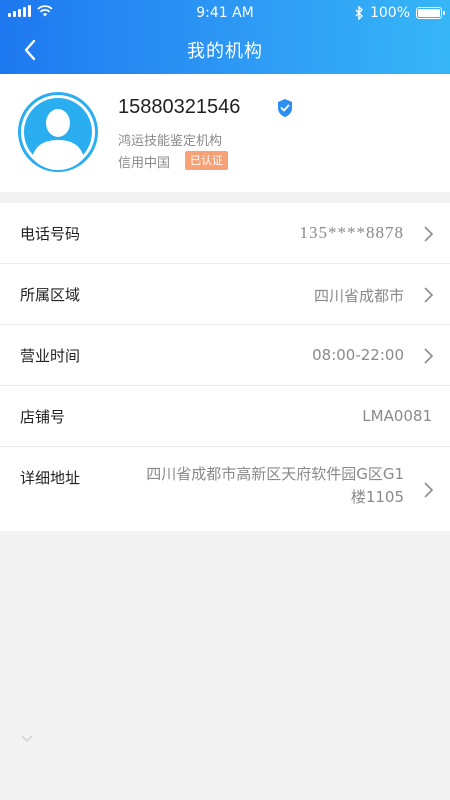 This screenshot has height=800, width=450. I want to click on row-label: 所属区域, so click(50, 295).